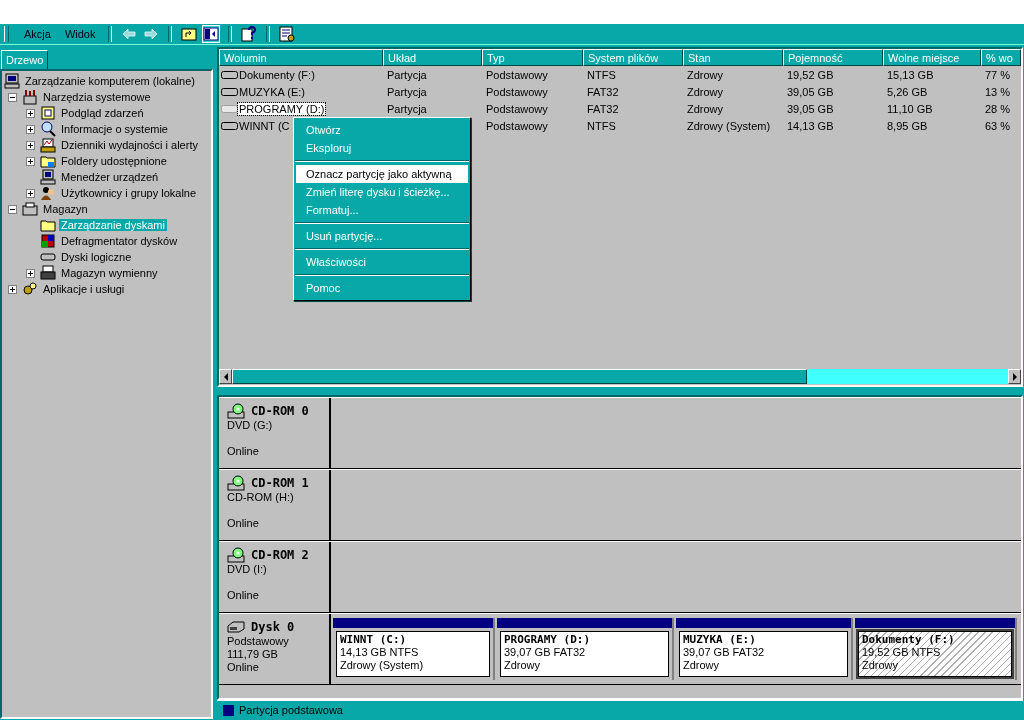 Image resolution: width=1024 pixels, height=720 pixels. What do you see at coordinates (280, 483) in the screenshot?
I see `disk-name: CD-ROM 1` at bounding box center [280, 483].